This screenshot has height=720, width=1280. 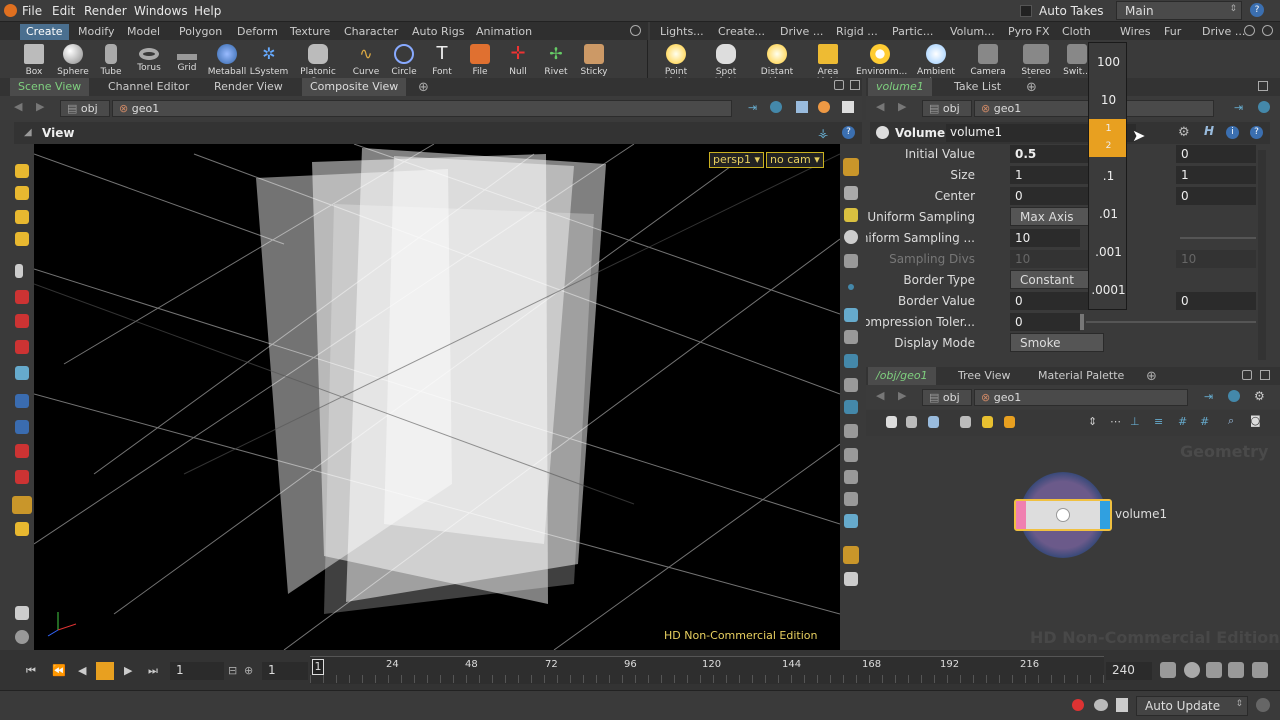 I want to click on no-cam-menu: no cam ▾, so click(x=795, y=160).